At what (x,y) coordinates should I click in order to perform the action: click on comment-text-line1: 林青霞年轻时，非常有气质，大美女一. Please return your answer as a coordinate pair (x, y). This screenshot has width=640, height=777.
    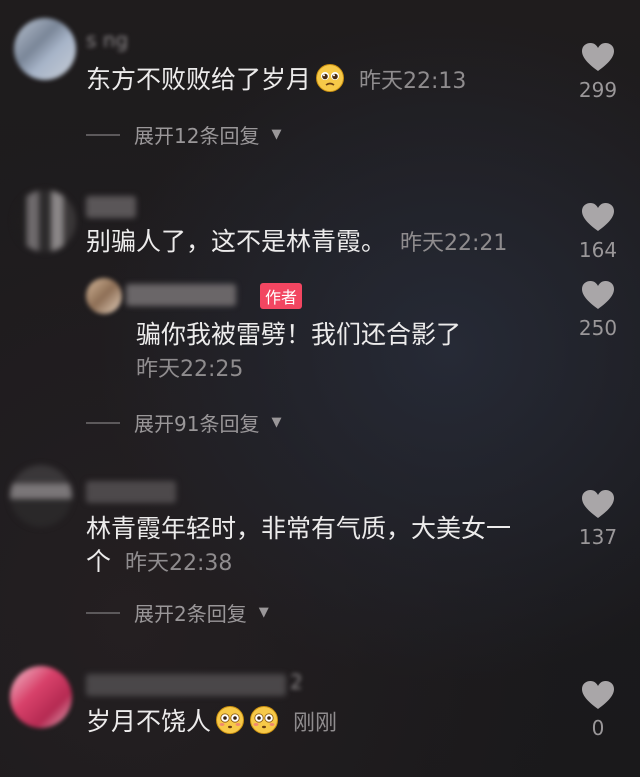
    Looking at the image, I should click on (298, 529).